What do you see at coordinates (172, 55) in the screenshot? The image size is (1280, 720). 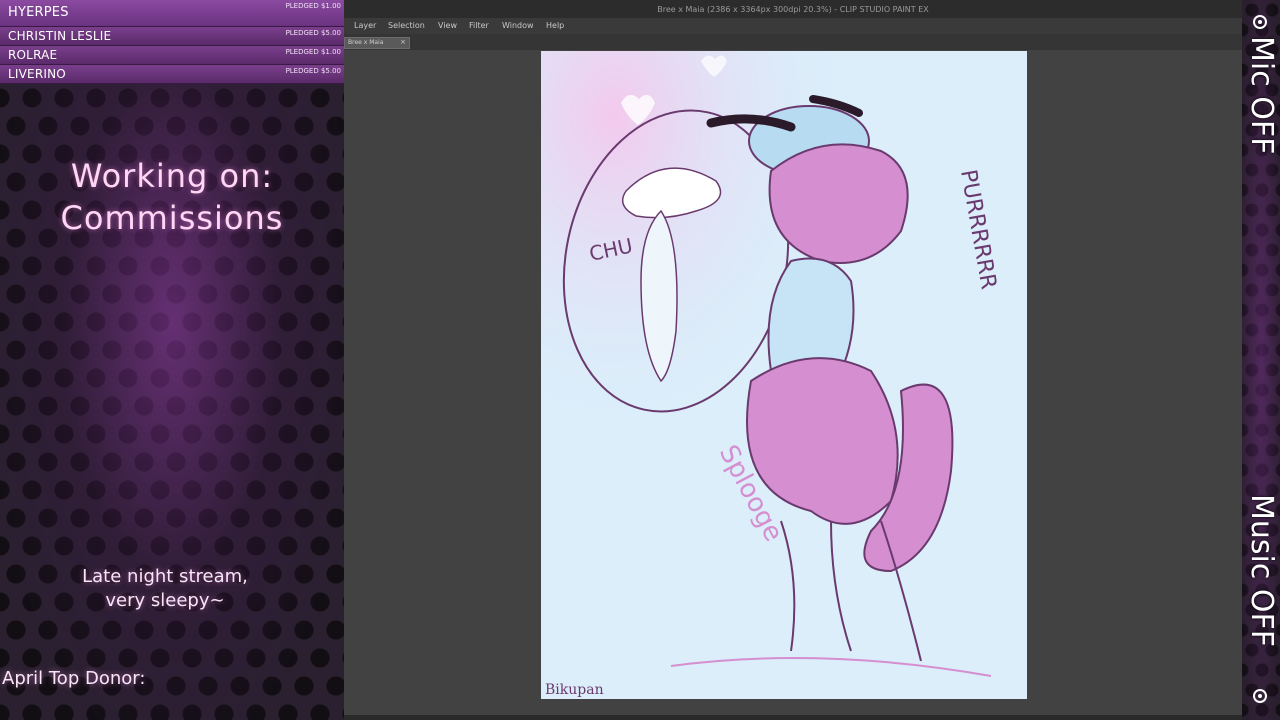 I see `pledge-row: ROLRAE PLEDGED $1.00` at bounding box center [172, 55].